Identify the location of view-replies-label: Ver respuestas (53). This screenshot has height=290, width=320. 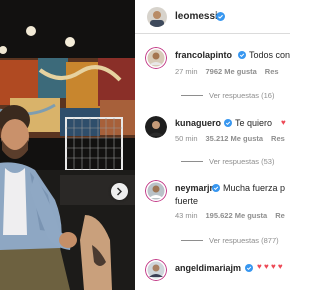
(242, 161).